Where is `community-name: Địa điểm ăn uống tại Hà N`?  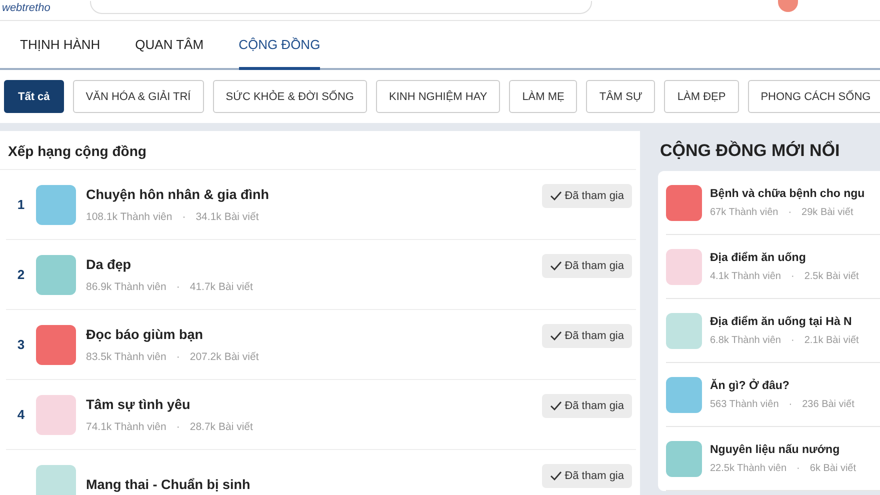
community-name: Địa điểm ăn uống tại Hà N is located at coordinates (795, 322).